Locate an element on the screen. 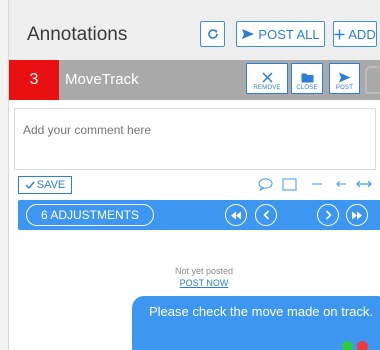  last-adjustment-button is located at coordinates (357, 215).